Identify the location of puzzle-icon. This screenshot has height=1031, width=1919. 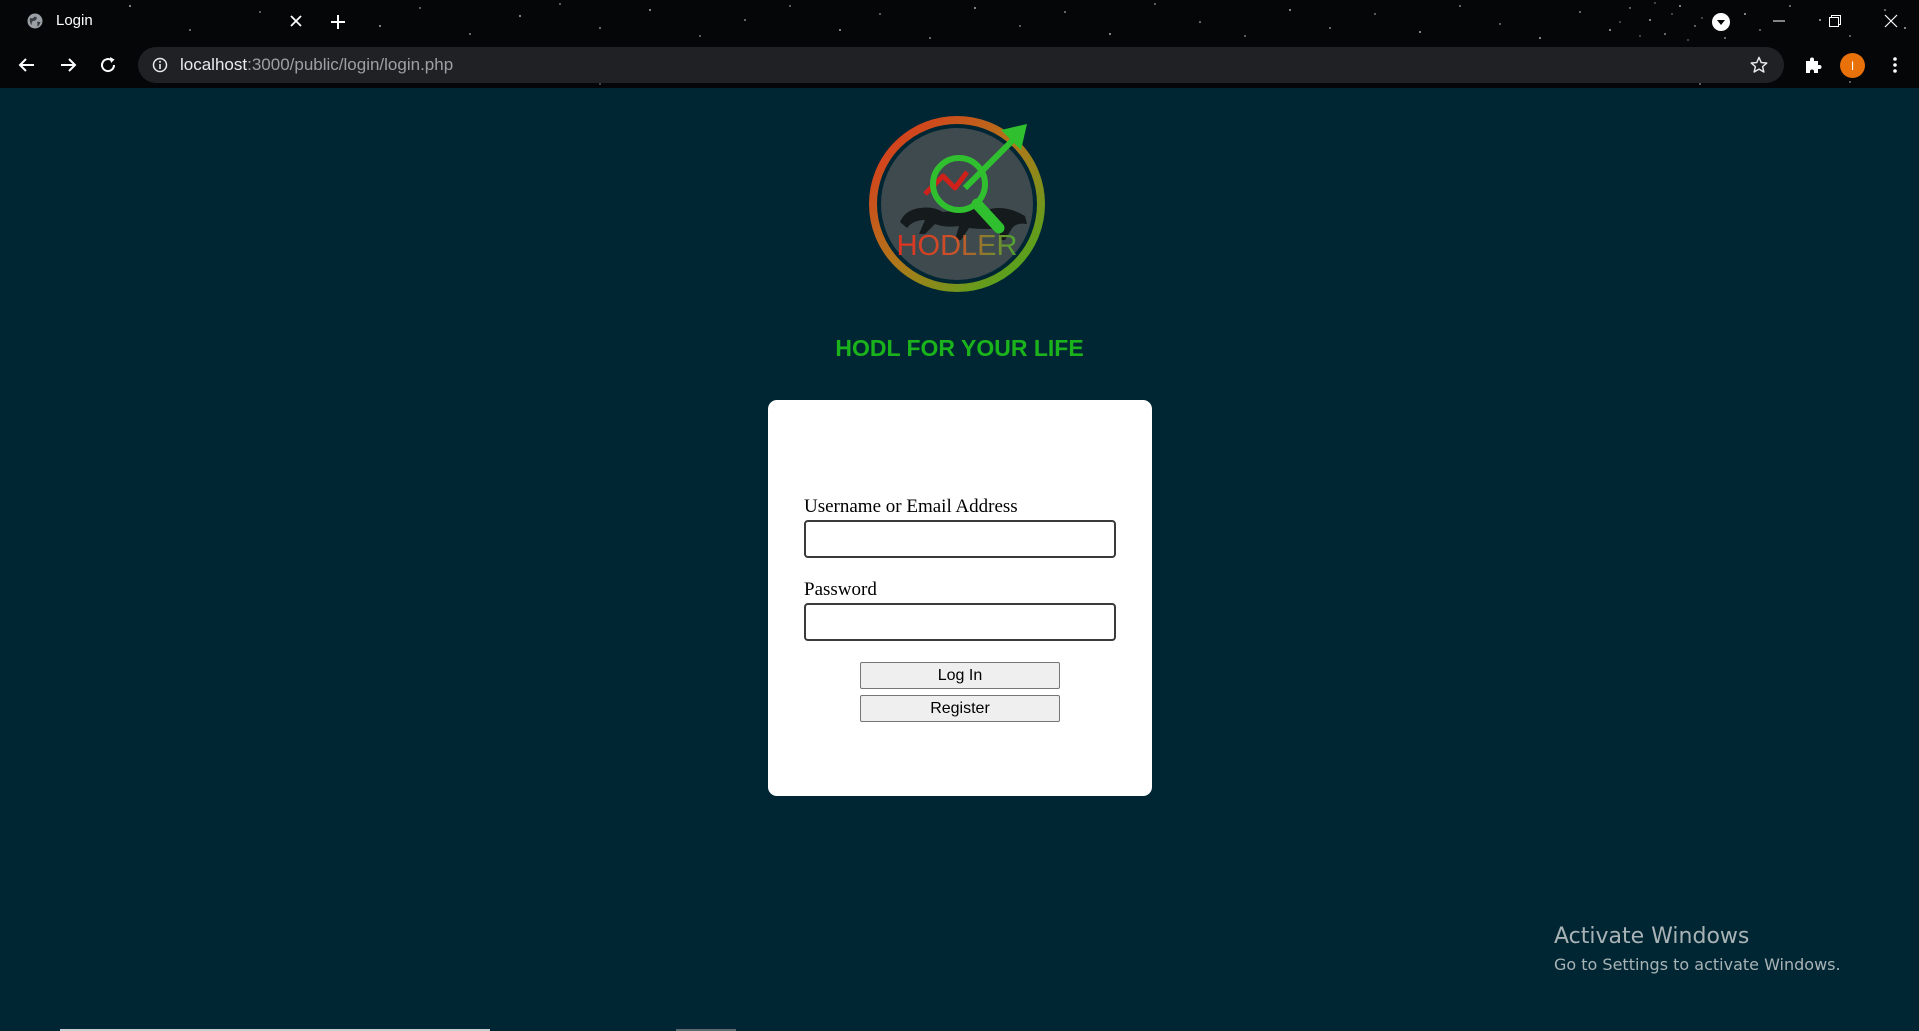
(1814, 65).